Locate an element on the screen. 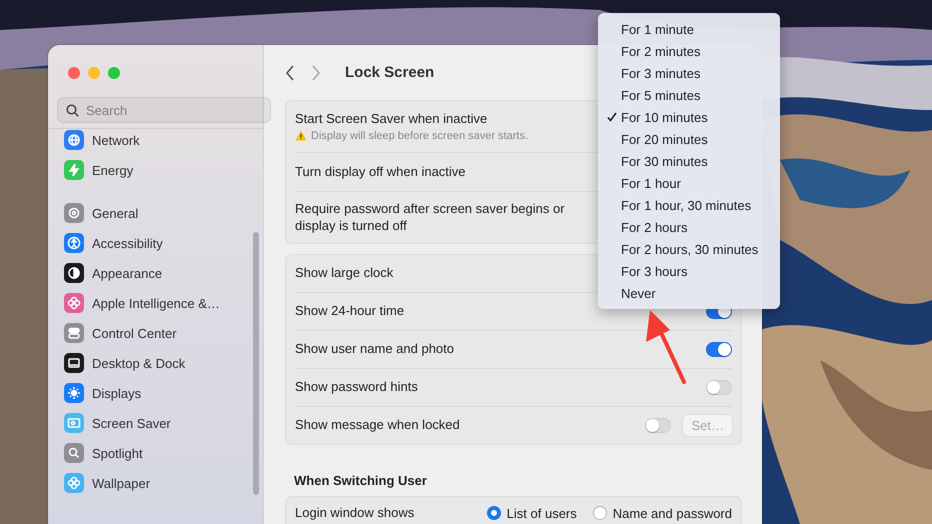  setting-label: Show password hints is located at coordinates (356, 387).